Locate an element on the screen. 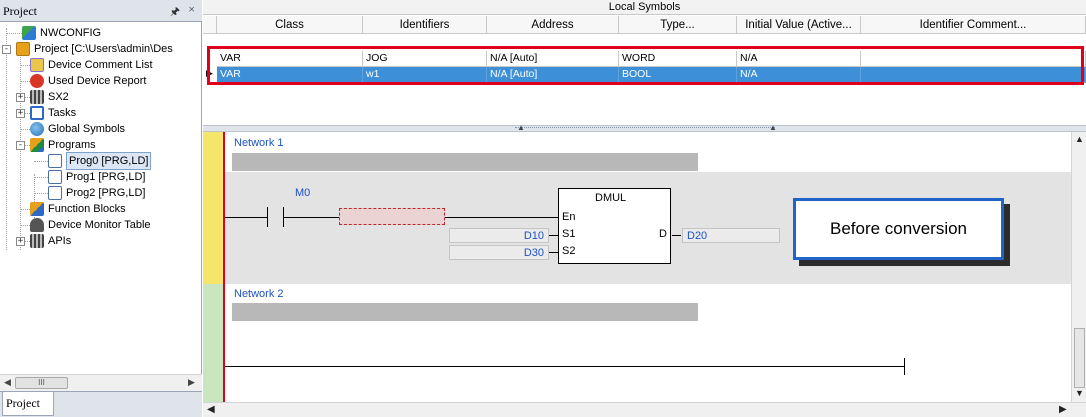  cell-type: WORD is located at coordinates (678, 59).